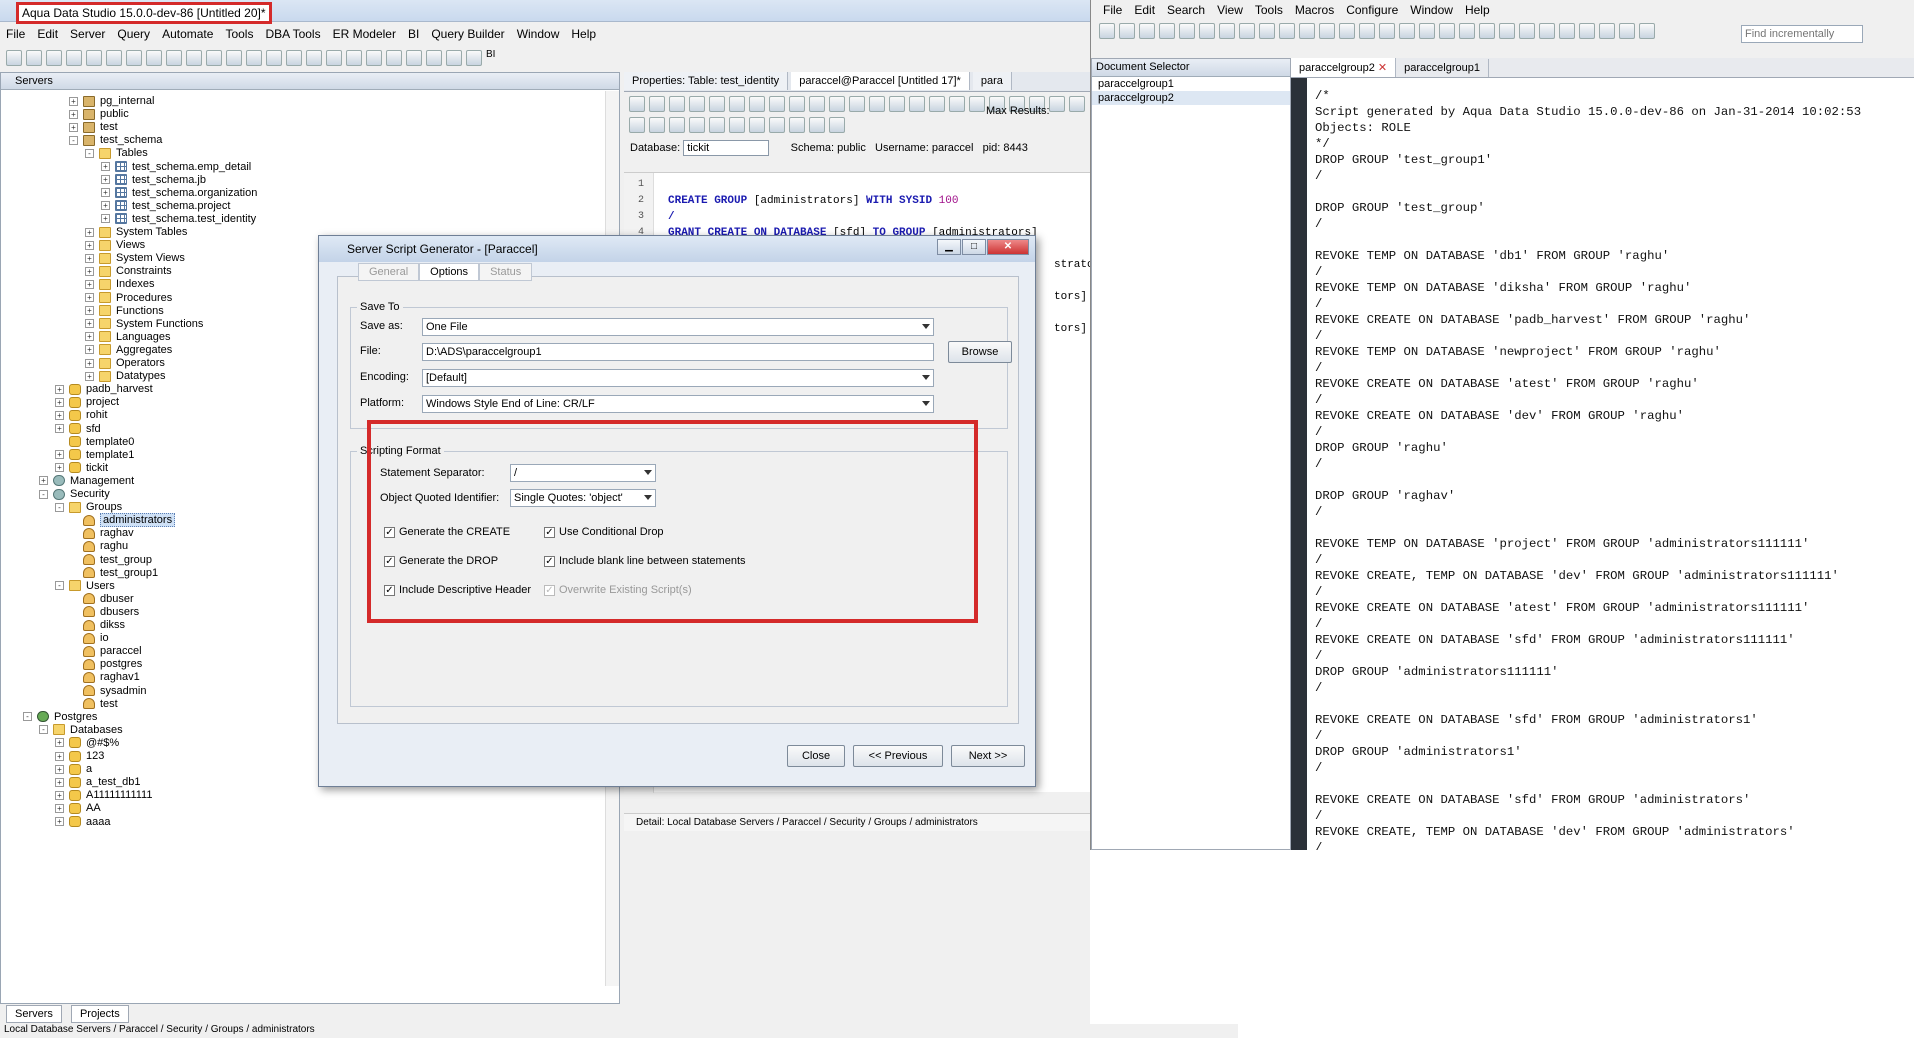  I want to click on tab-more: para, so click(992, 81).